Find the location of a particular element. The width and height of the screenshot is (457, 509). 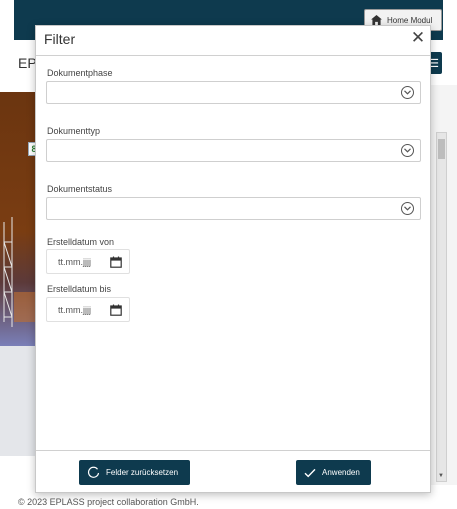

scrollbar-thumb is located at coordinates (441, 149).